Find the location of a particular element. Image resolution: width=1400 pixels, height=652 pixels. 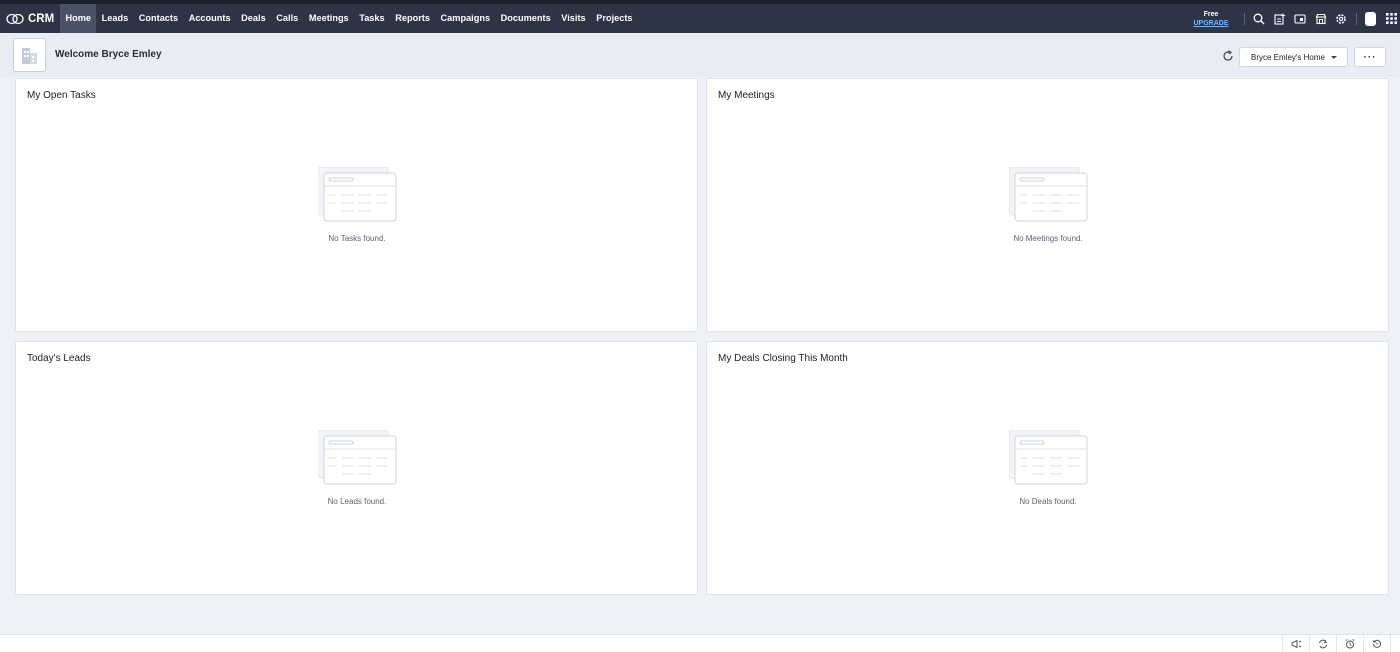

create-record-icon is located at coordinates (1280, 18).